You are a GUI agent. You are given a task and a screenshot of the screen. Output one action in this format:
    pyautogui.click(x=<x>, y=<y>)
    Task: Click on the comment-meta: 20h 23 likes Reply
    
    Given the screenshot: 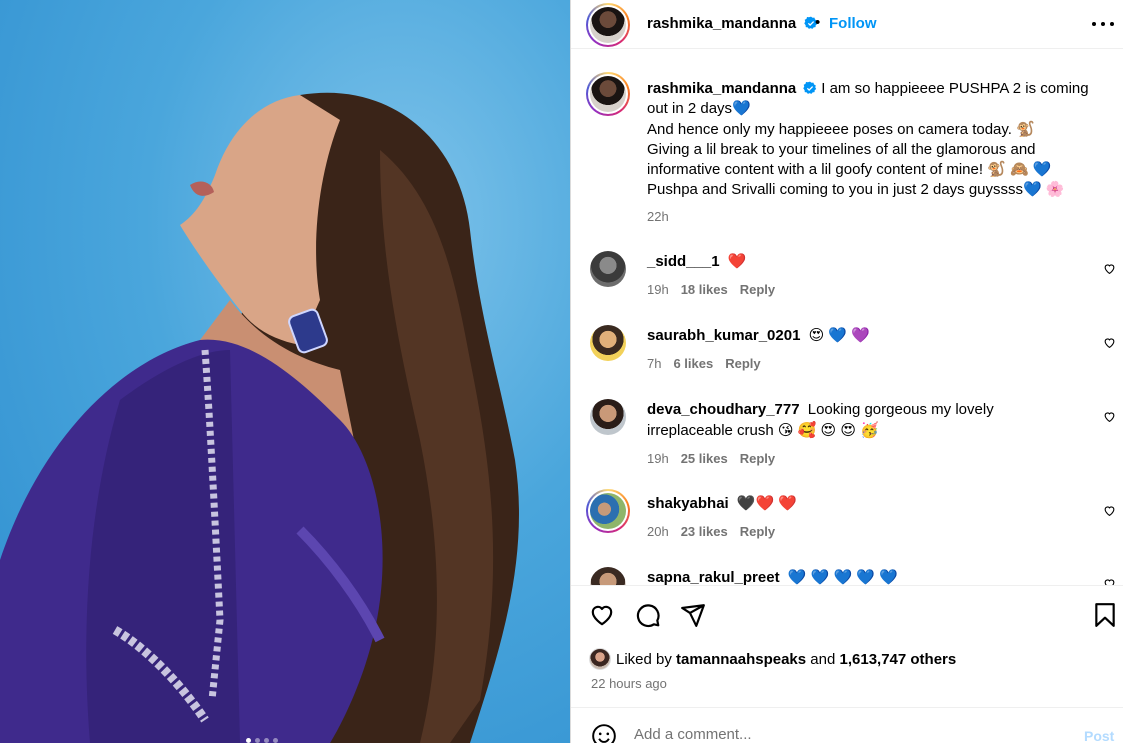 What is the action you would take?
    pyautogui.click(x=711, y=531)
    